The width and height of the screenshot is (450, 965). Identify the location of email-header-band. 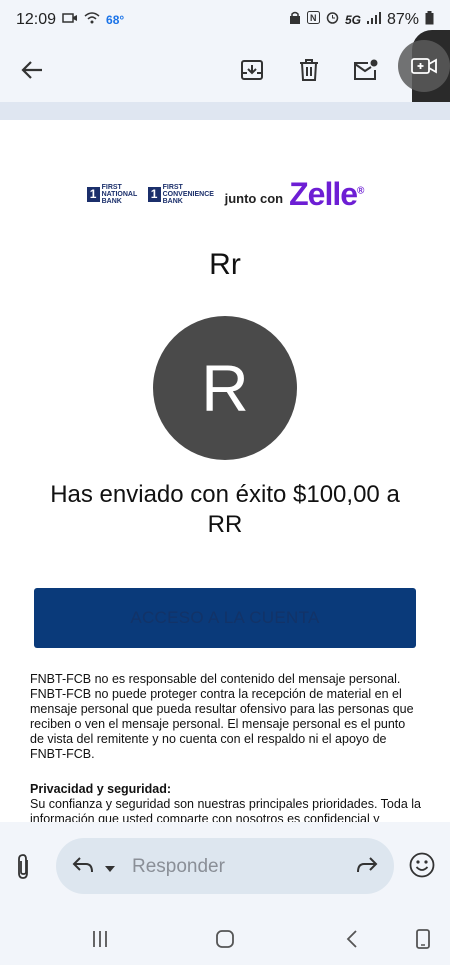
(225, 111).